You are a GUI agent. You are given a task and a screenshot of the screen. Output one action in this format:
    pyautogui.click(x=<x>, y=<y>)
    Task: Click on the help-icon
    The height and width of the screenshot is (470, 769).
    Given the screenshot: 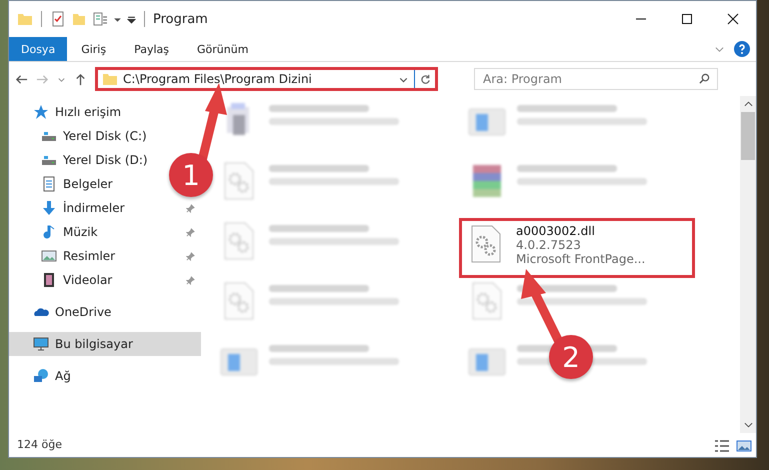 What is the action you would take?
    pyautogui.click(x=742, y=49)
    